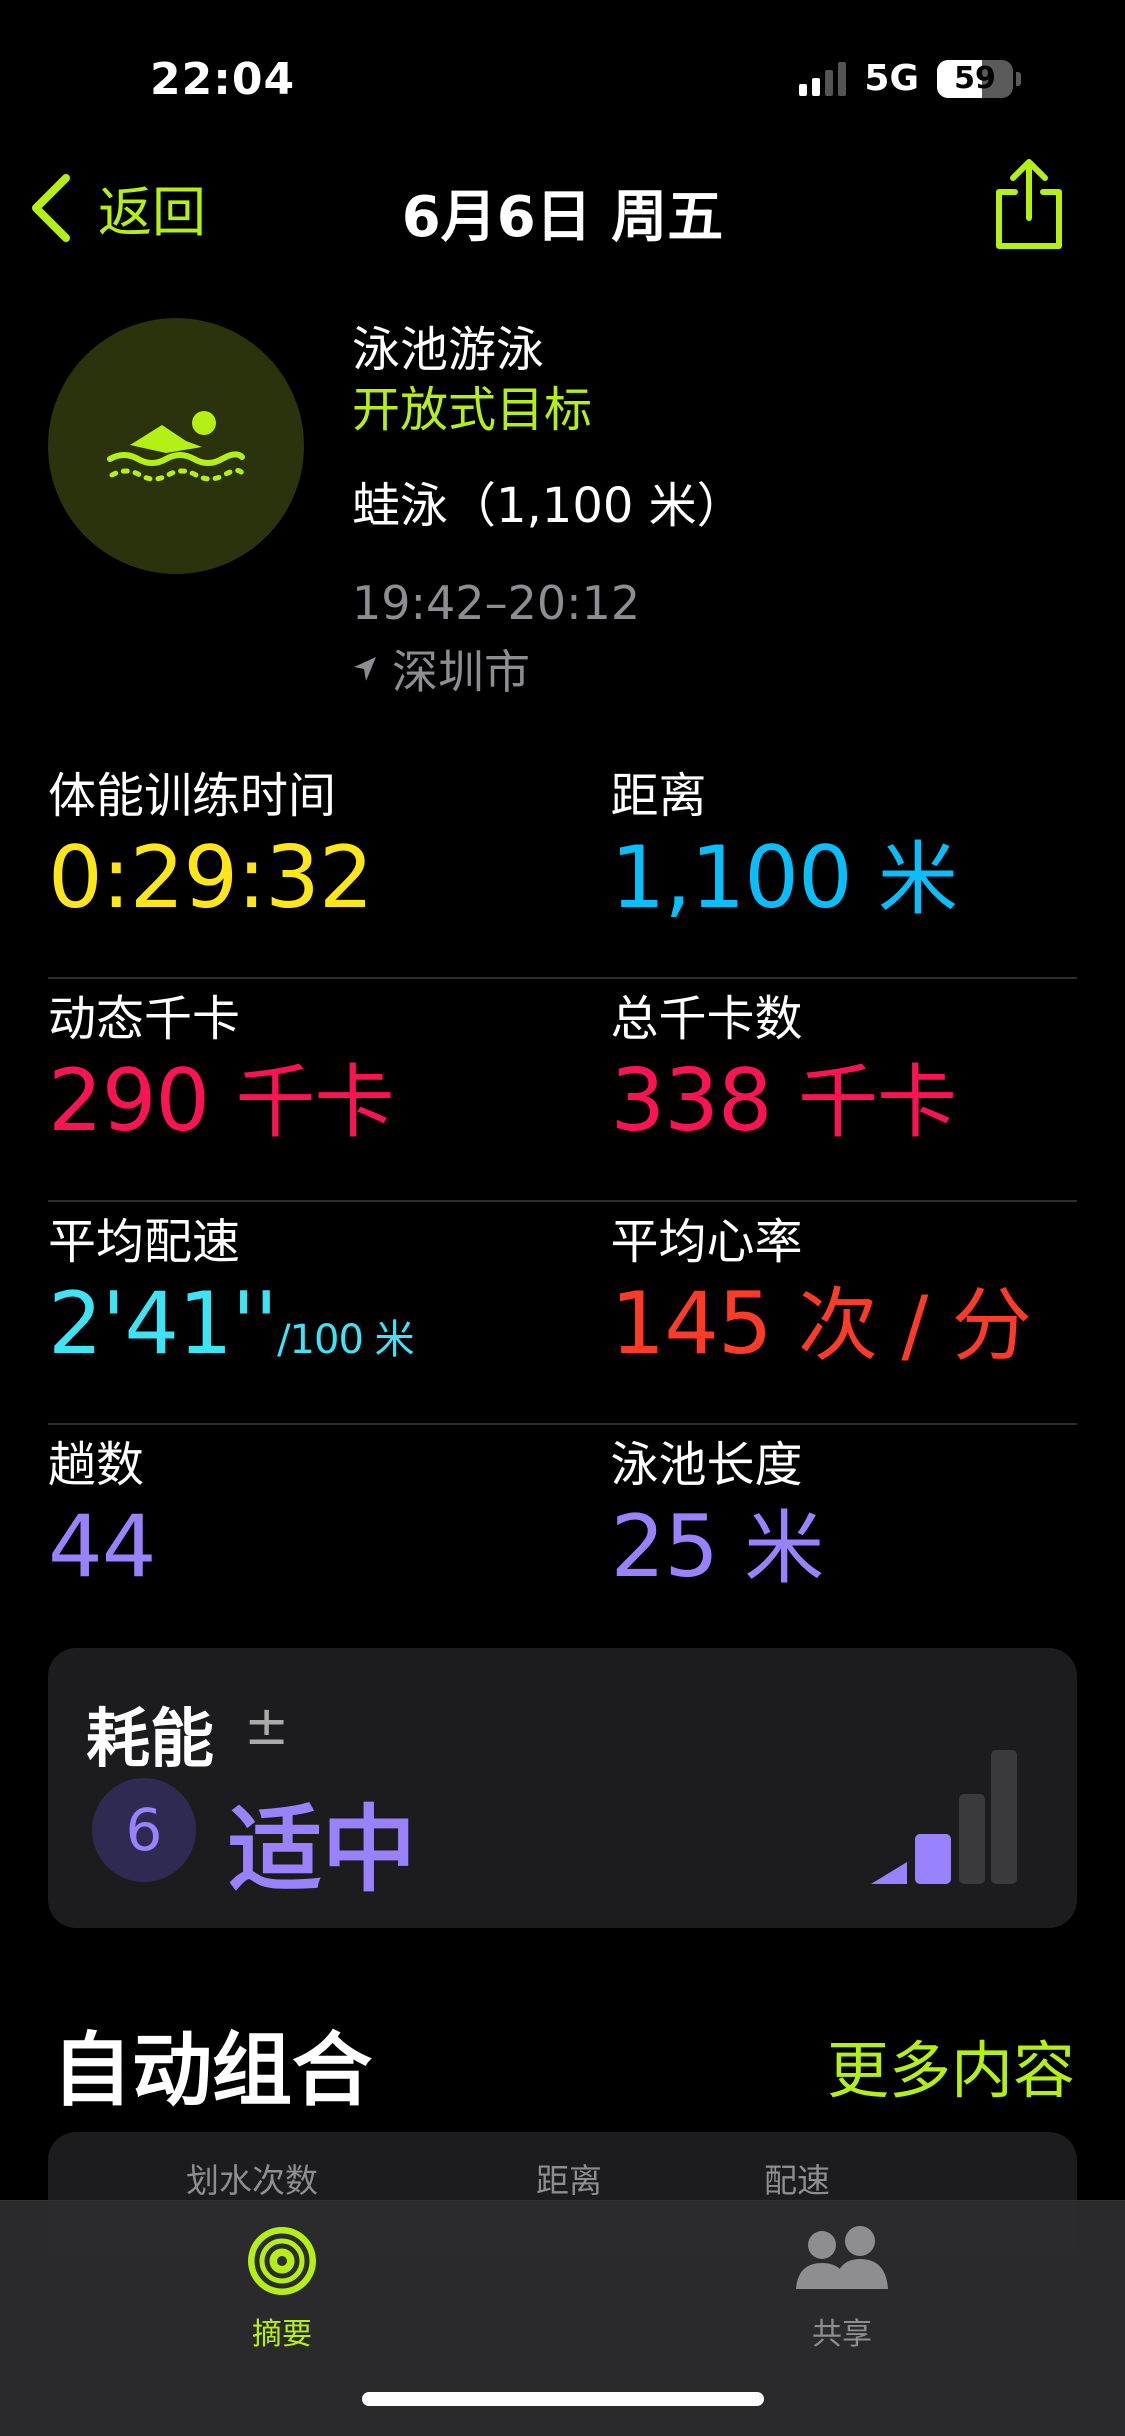 The height and width of the screenshot is (2436, 1125). Describe the element at coordinates (144, 1242) in the screenshot. I see `metric-label: 平均配速` at that location.